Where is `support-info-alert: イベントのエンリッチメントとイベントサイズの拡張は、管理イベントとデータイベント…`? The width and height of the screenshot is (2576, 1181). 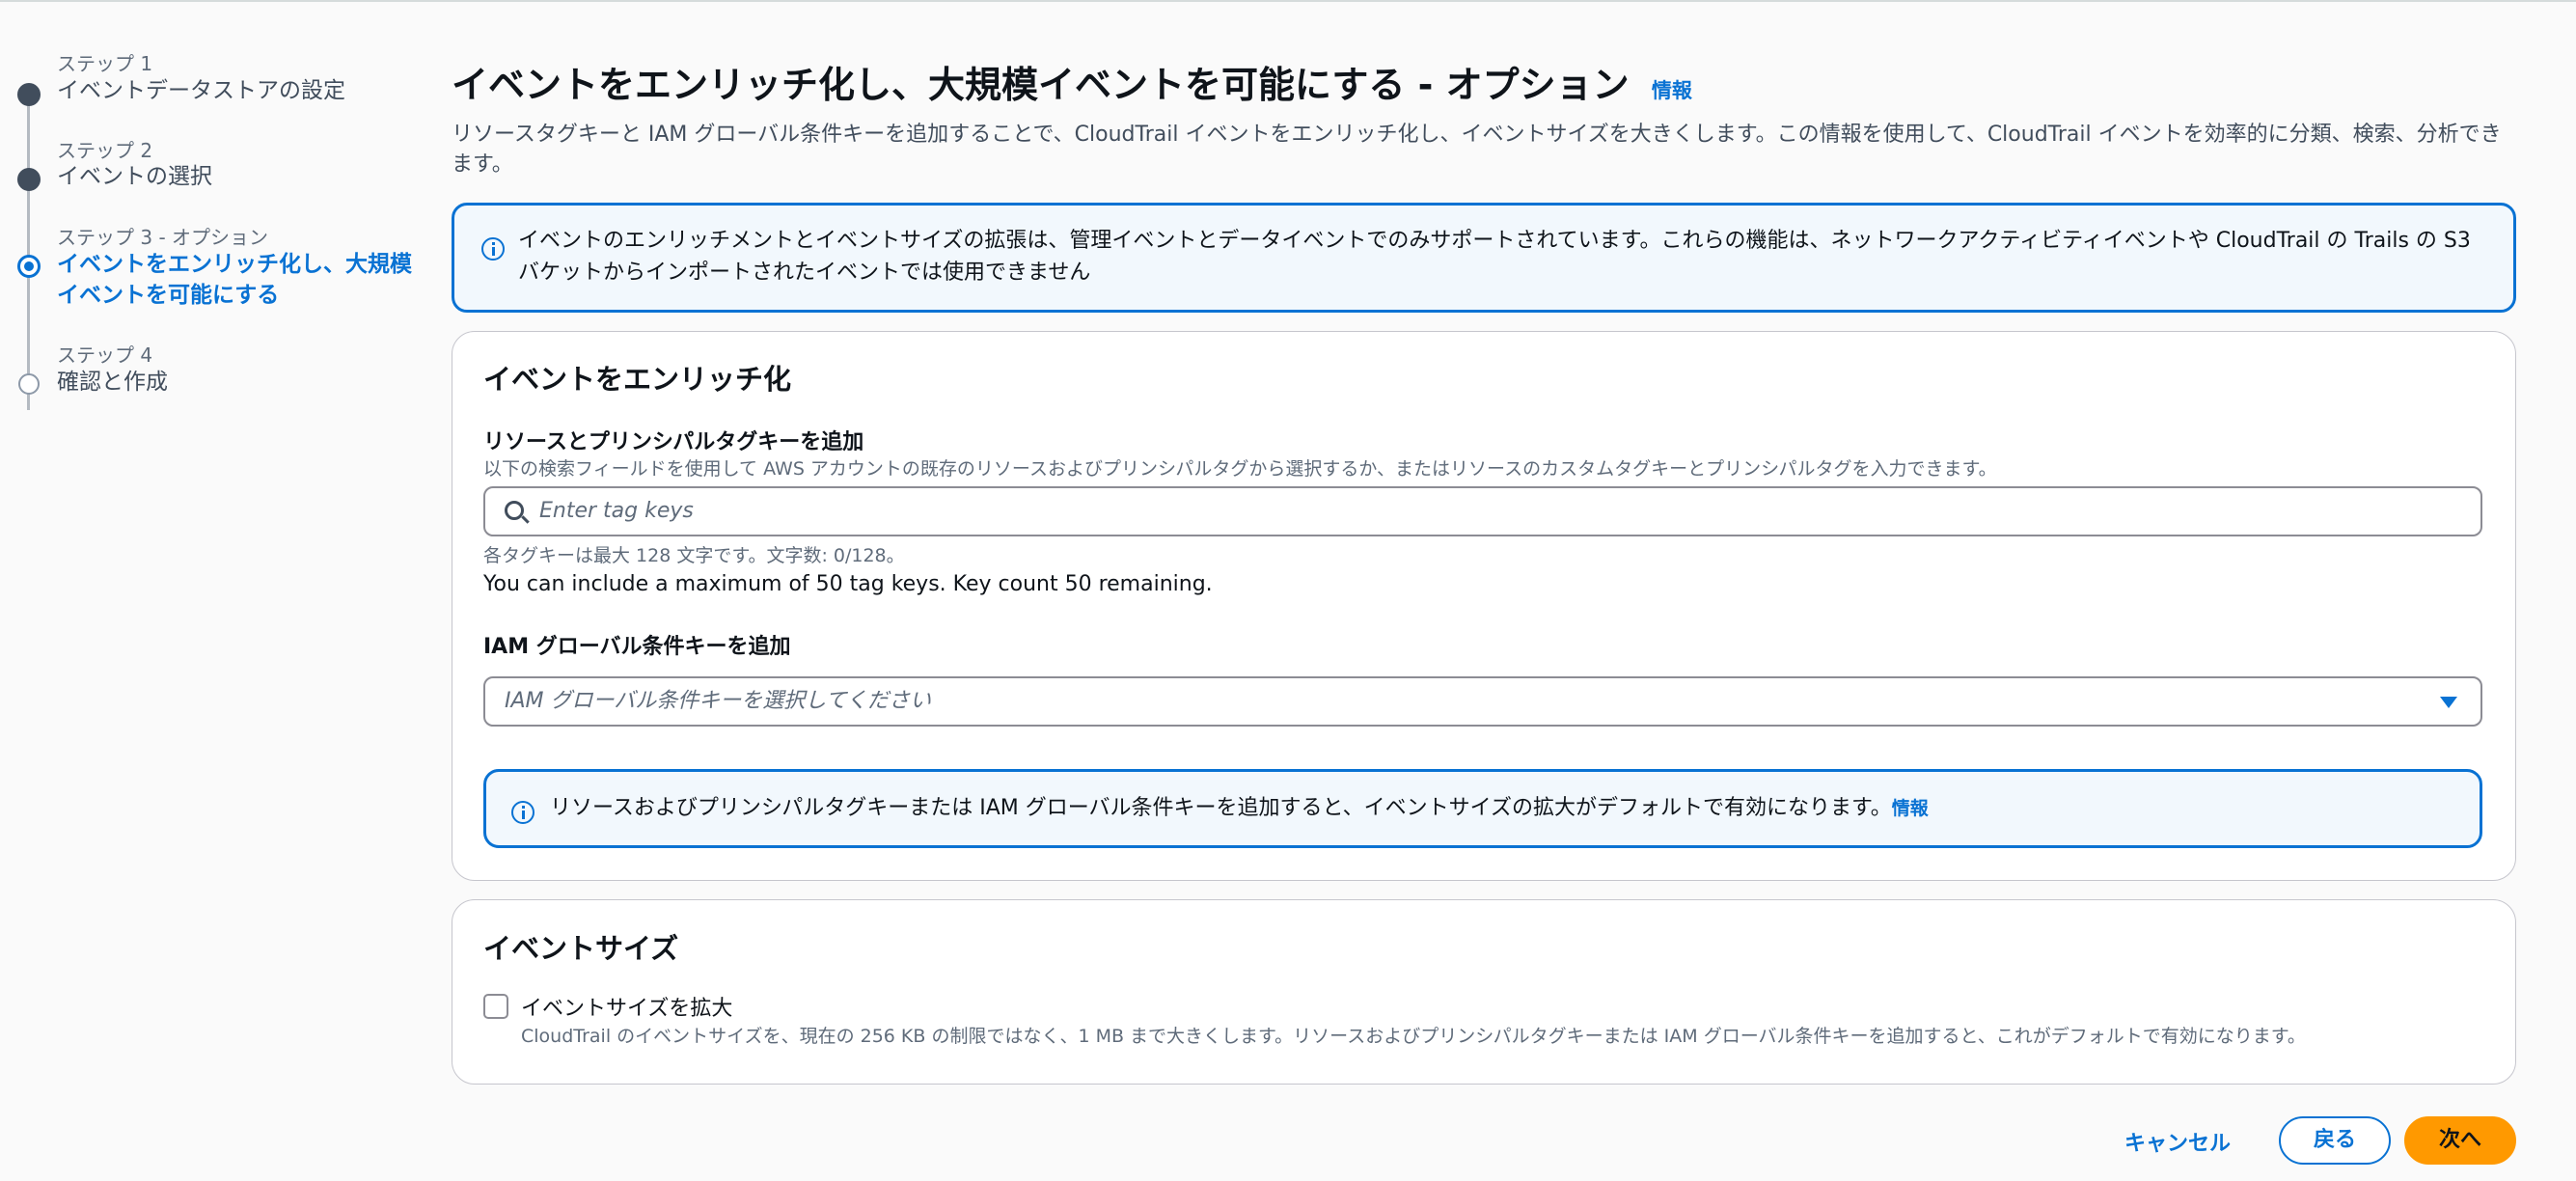
support-info-alert: イベントのエンリッチメントとイベントサイズの拡張は、管理イベントとデータイベント… is located at coordinates (1484, 258).